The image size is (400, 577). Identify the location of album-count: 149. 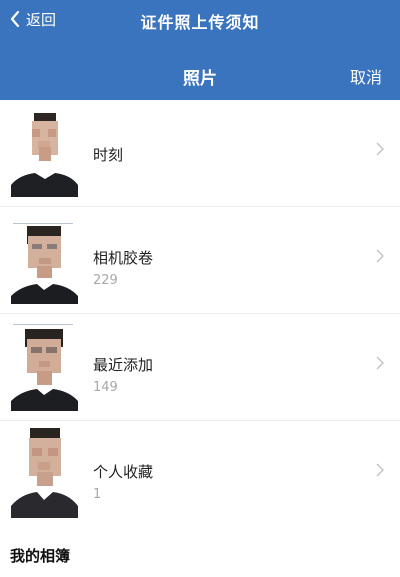
(105, 387).